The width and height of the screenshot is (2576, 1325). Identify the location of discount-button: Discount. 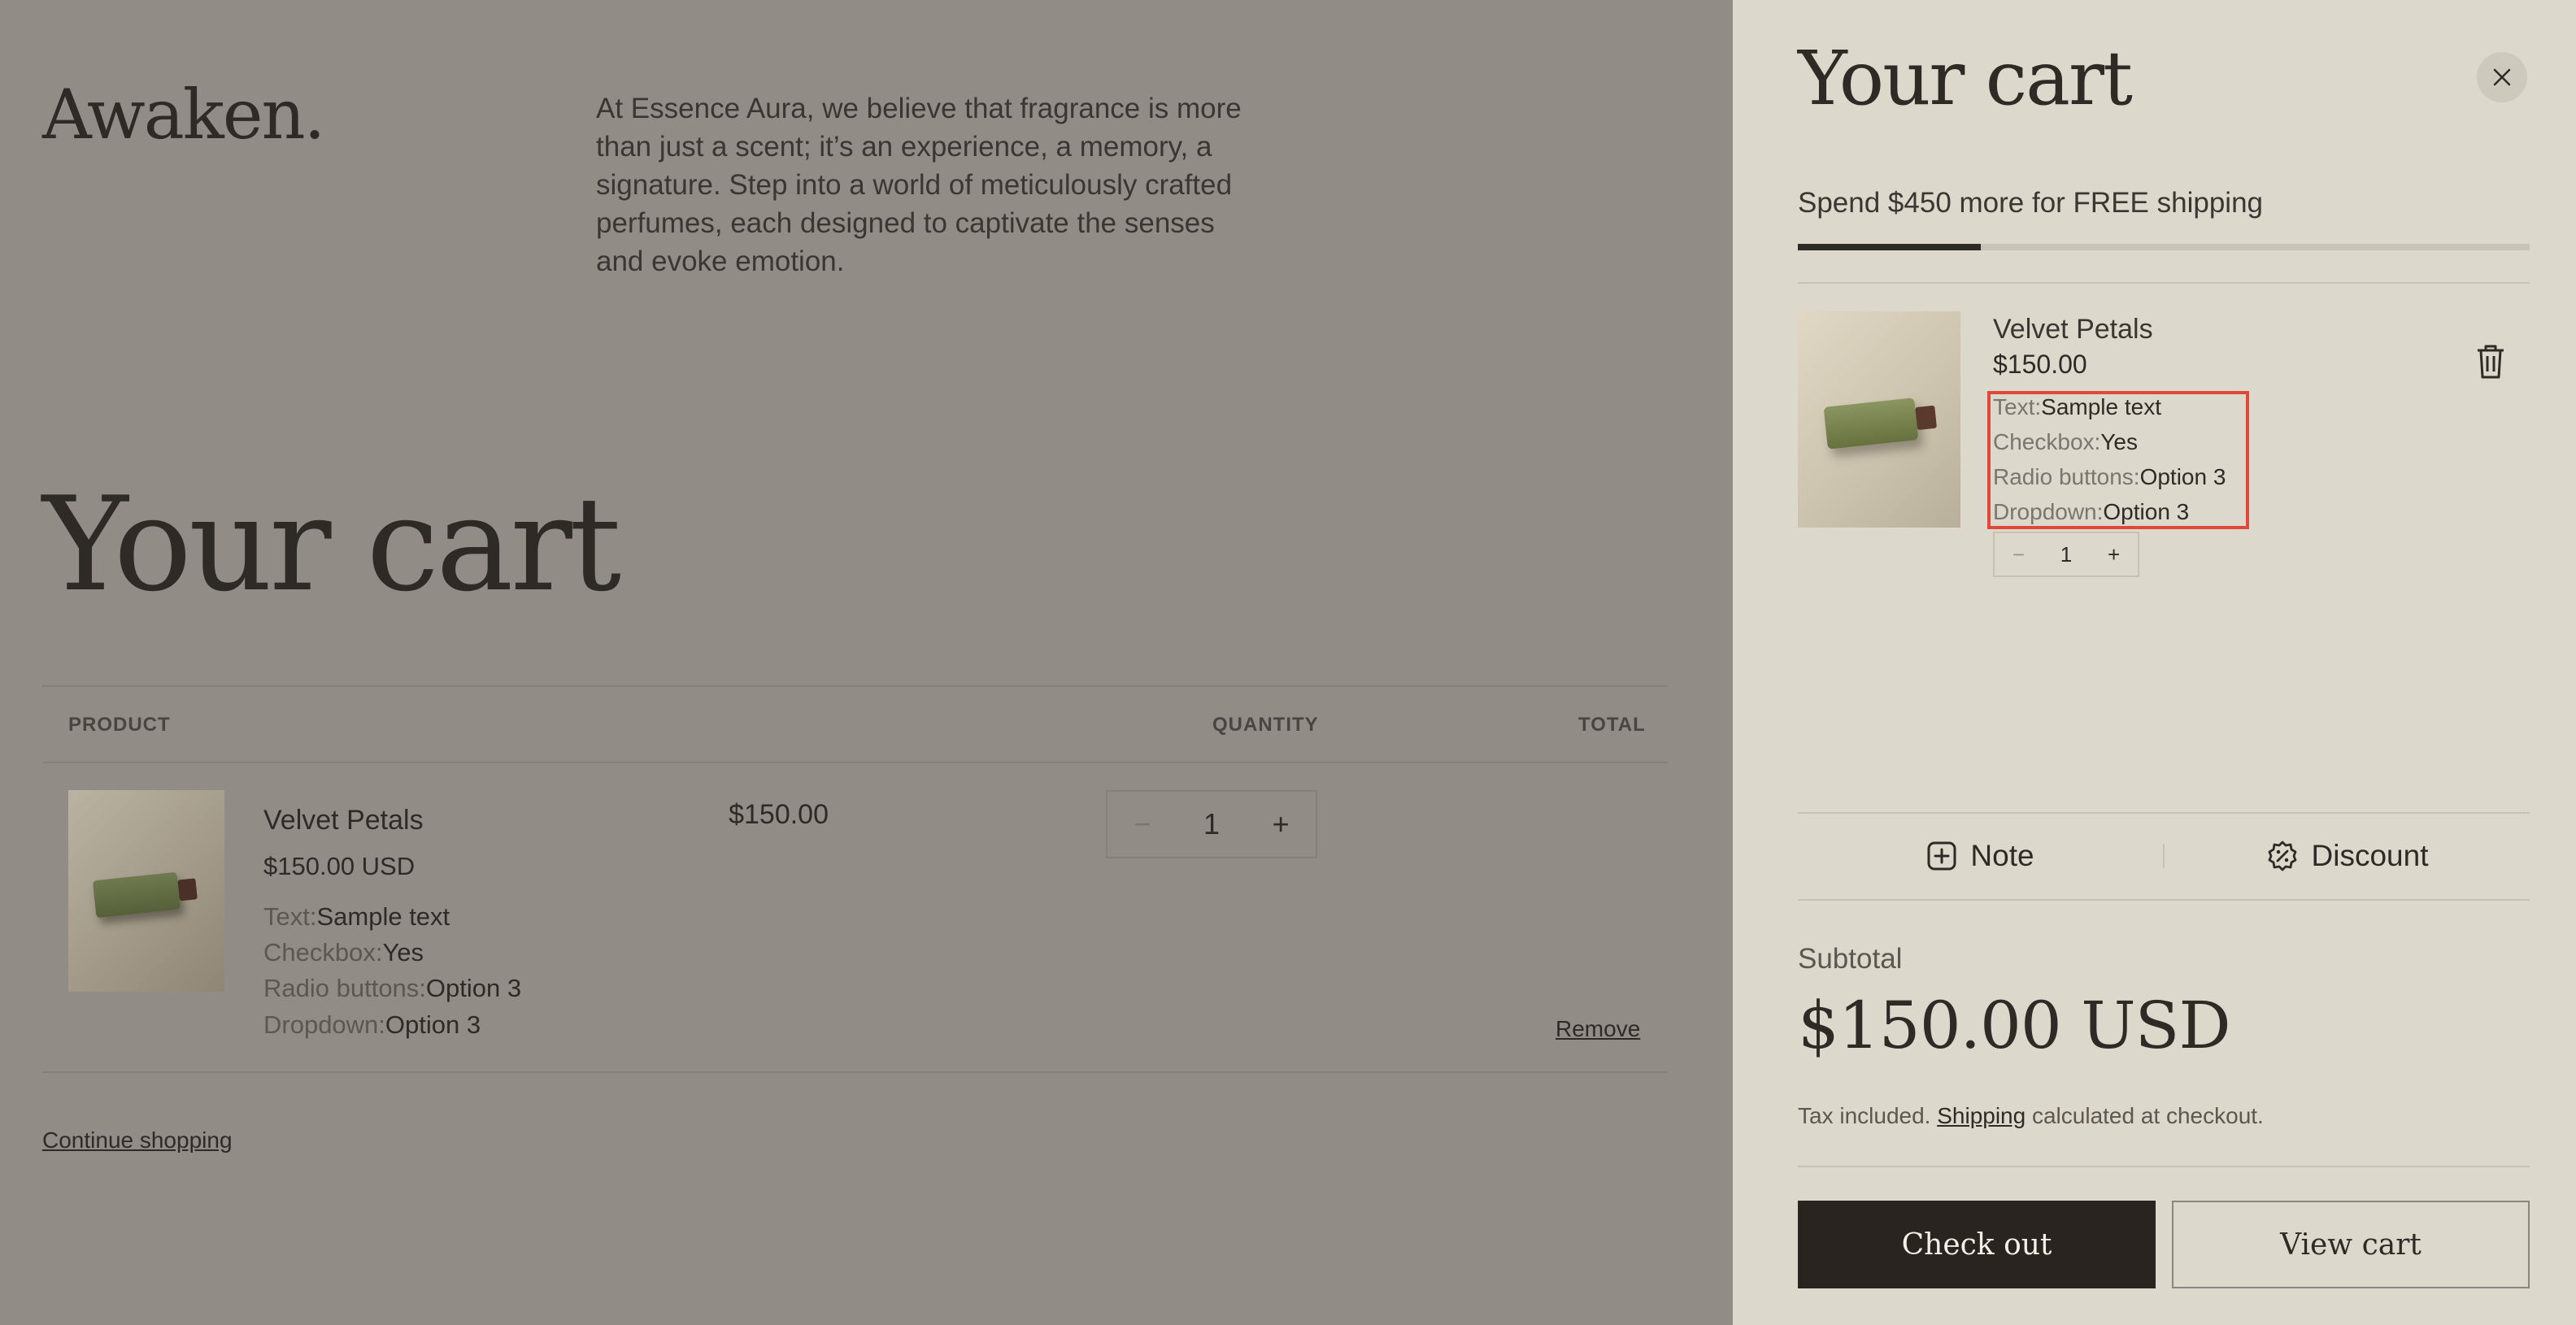
(2347, 856).